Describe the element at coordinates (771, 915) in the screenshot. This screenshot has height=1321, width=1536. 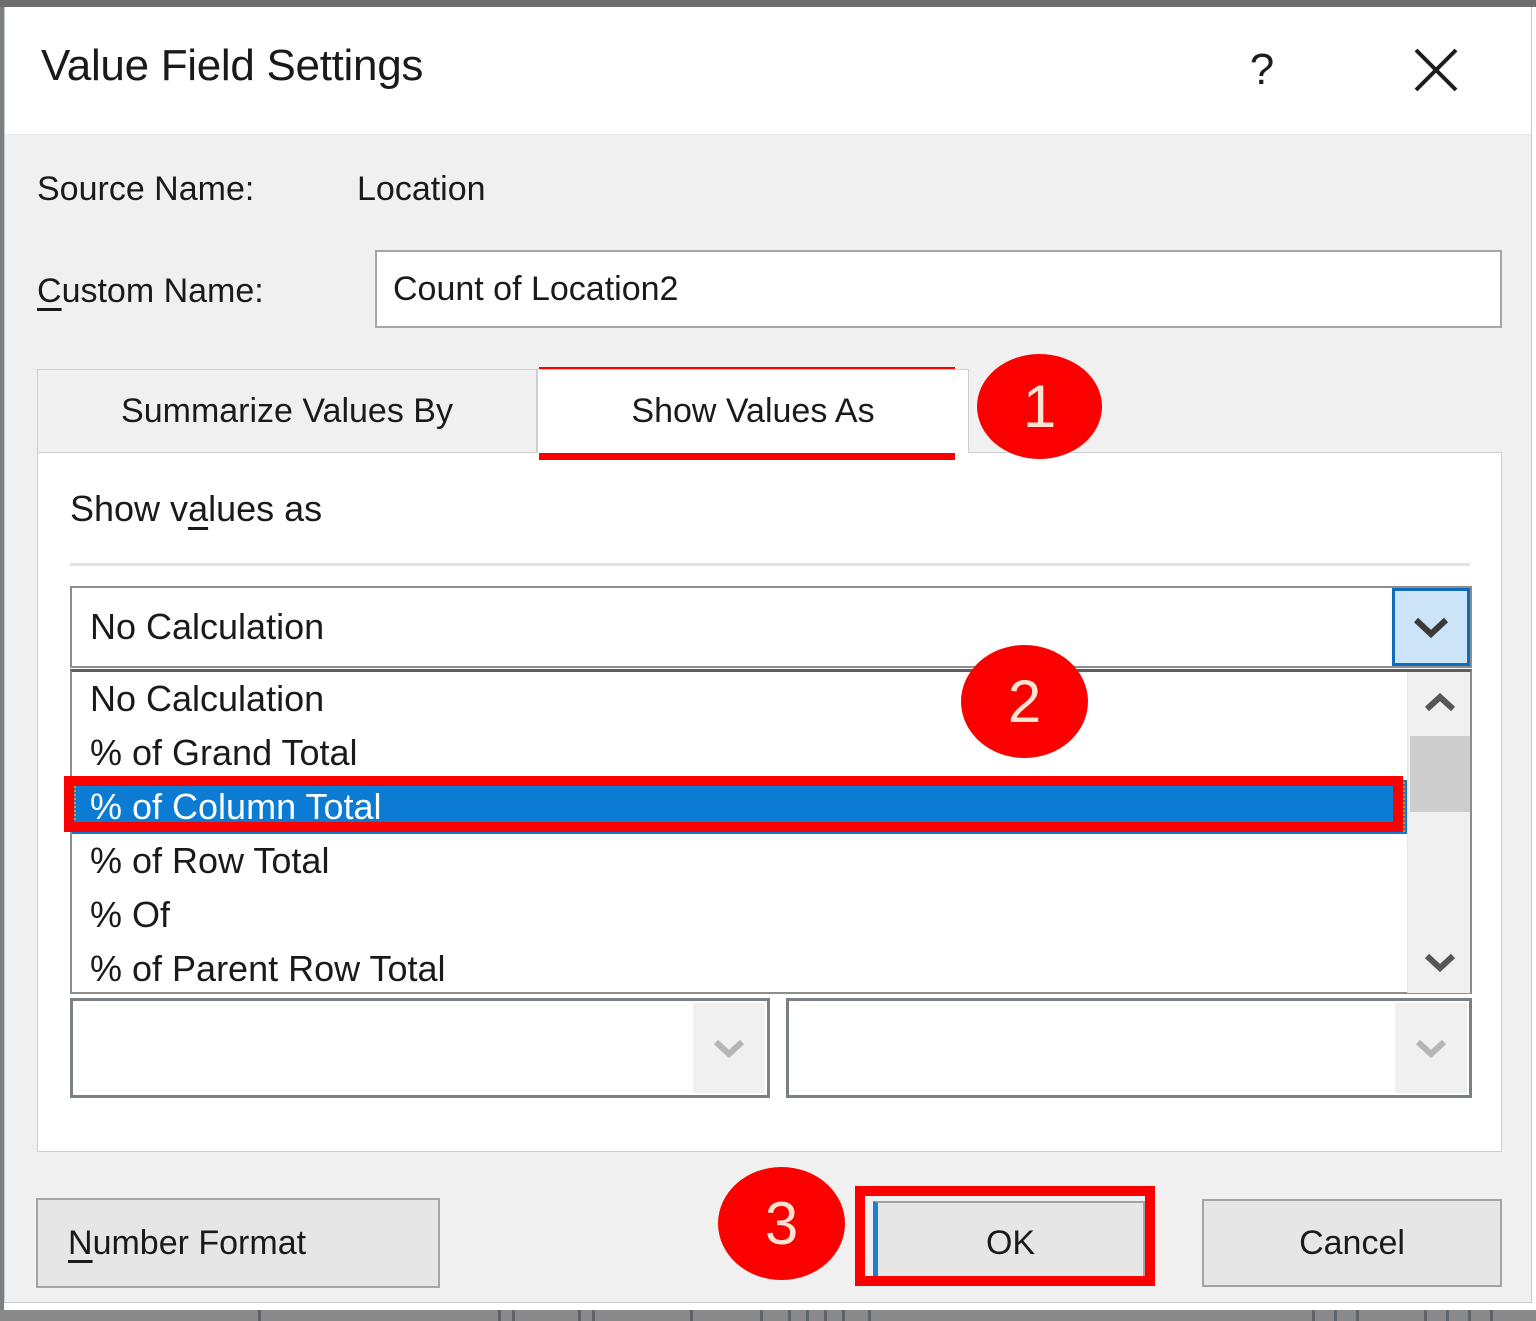
I see `list-item: % Of` at that location.